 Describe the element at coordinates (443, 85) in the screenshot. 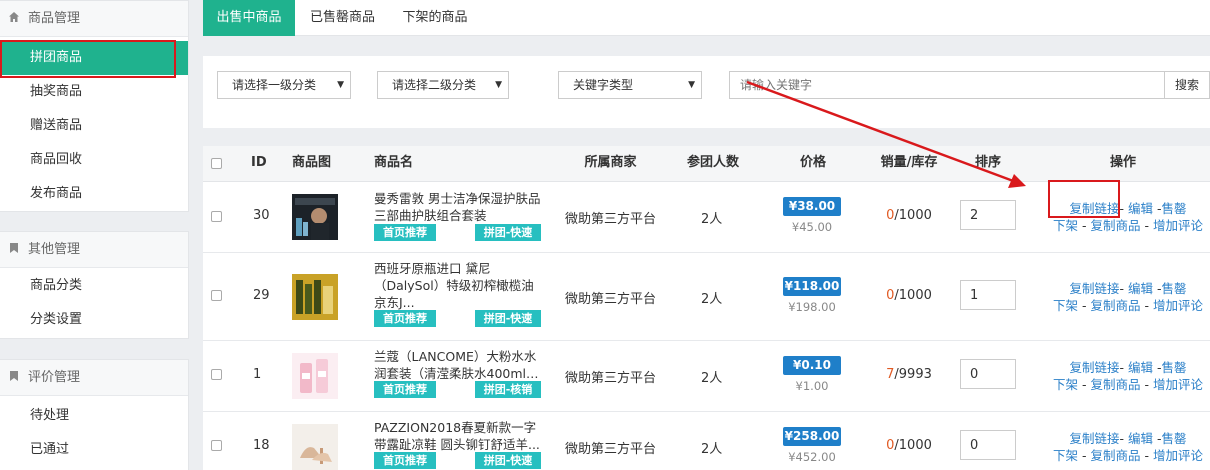

I see `category2-select: 请选择二级分类 ▼` at that location.